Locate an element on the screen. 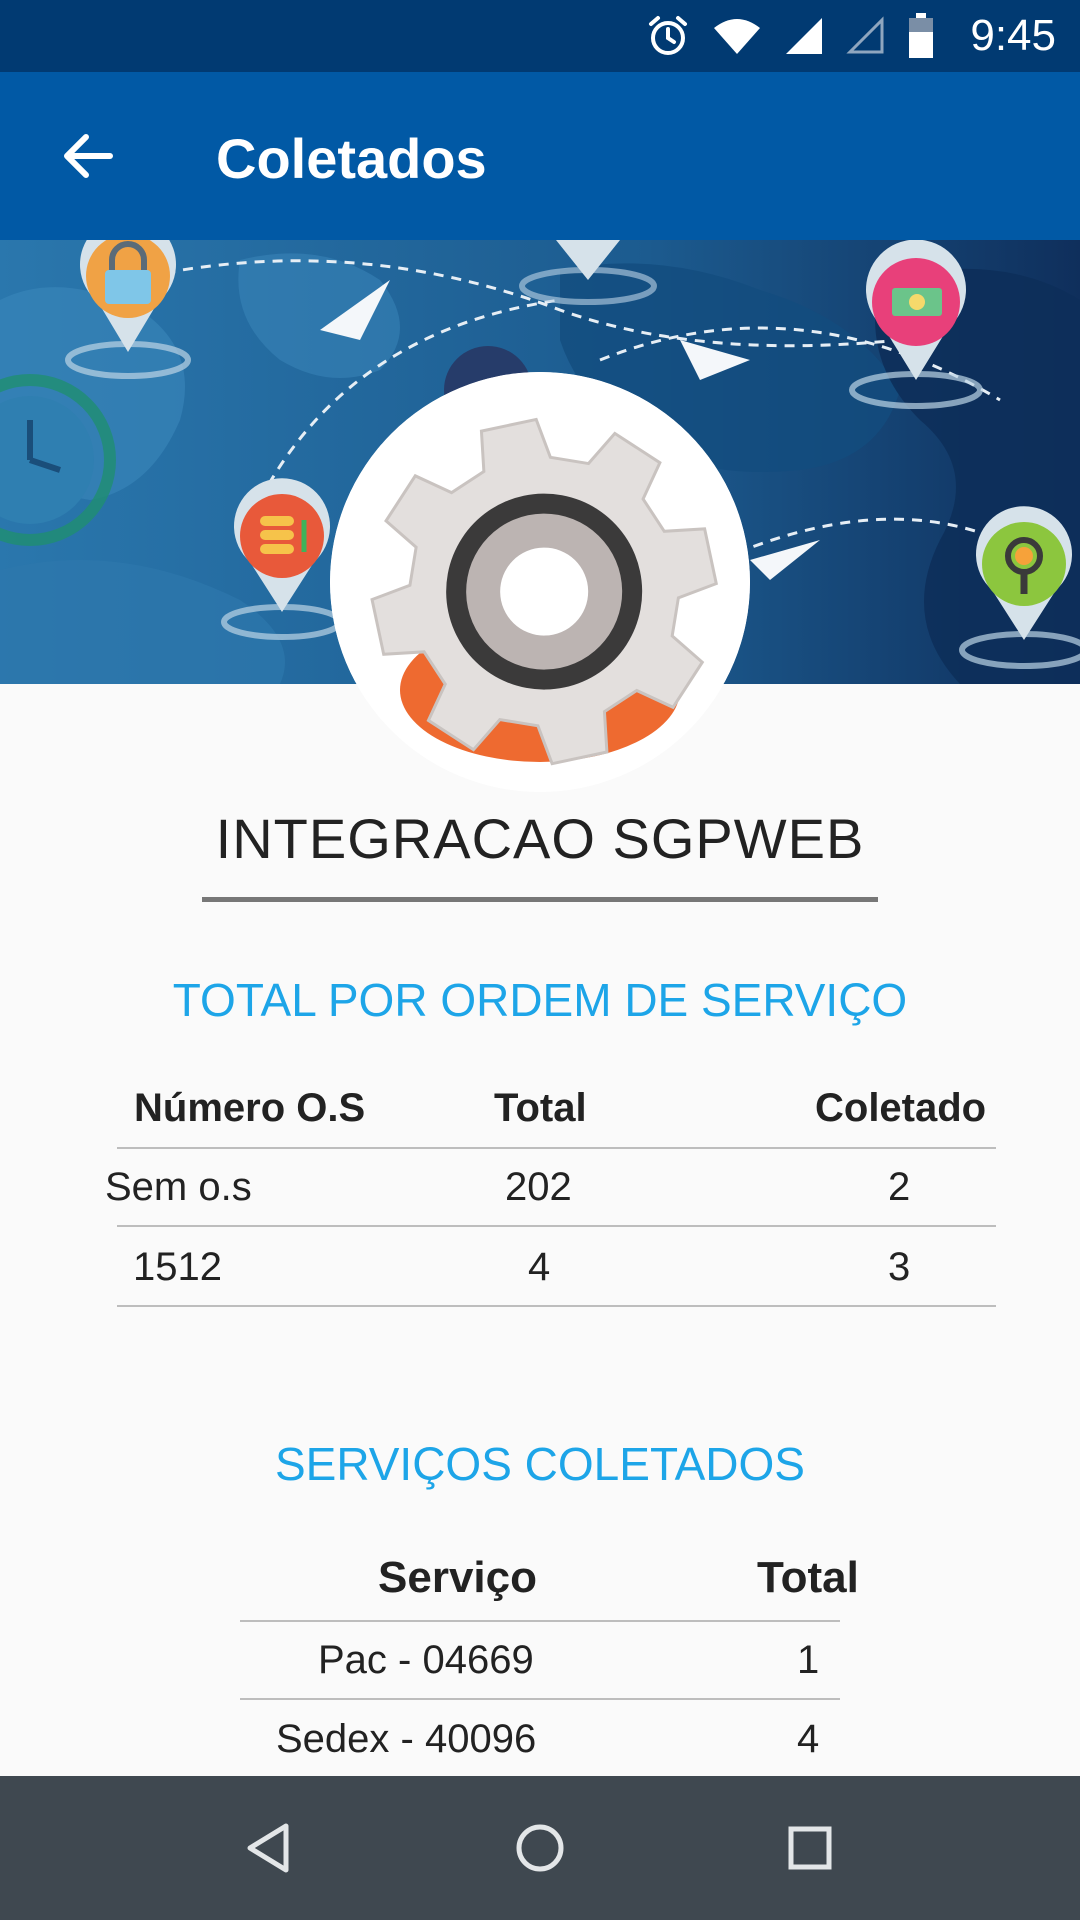 This screenshot has width=1080, height=1920. battery-icon is located at coordinates (921, 35).